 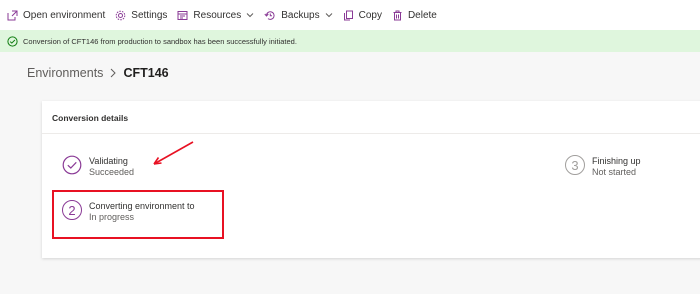 I want to click on gear-icon, so click(x=120, y=15).